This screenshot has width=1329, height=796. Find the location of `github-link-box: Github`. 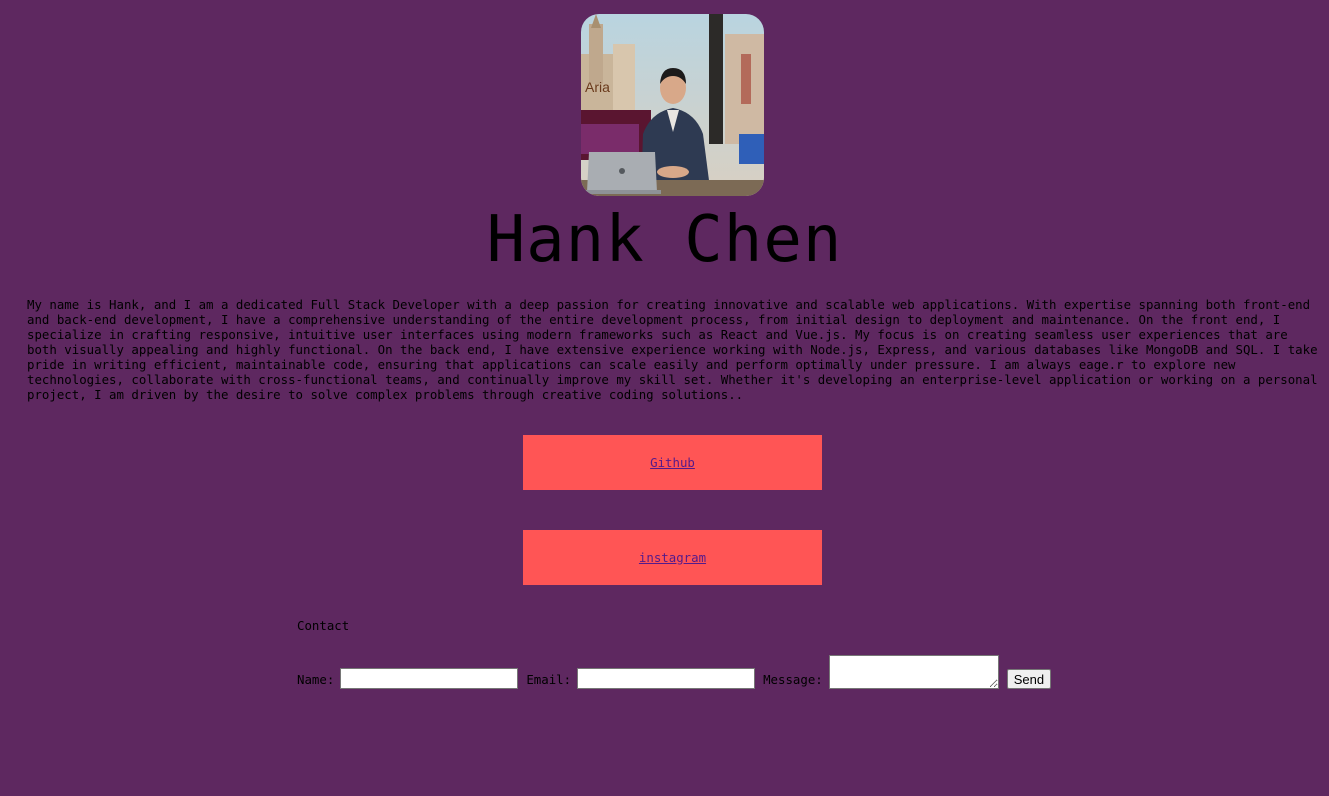

github-link-box: Github is located at coordinates (672, 462).